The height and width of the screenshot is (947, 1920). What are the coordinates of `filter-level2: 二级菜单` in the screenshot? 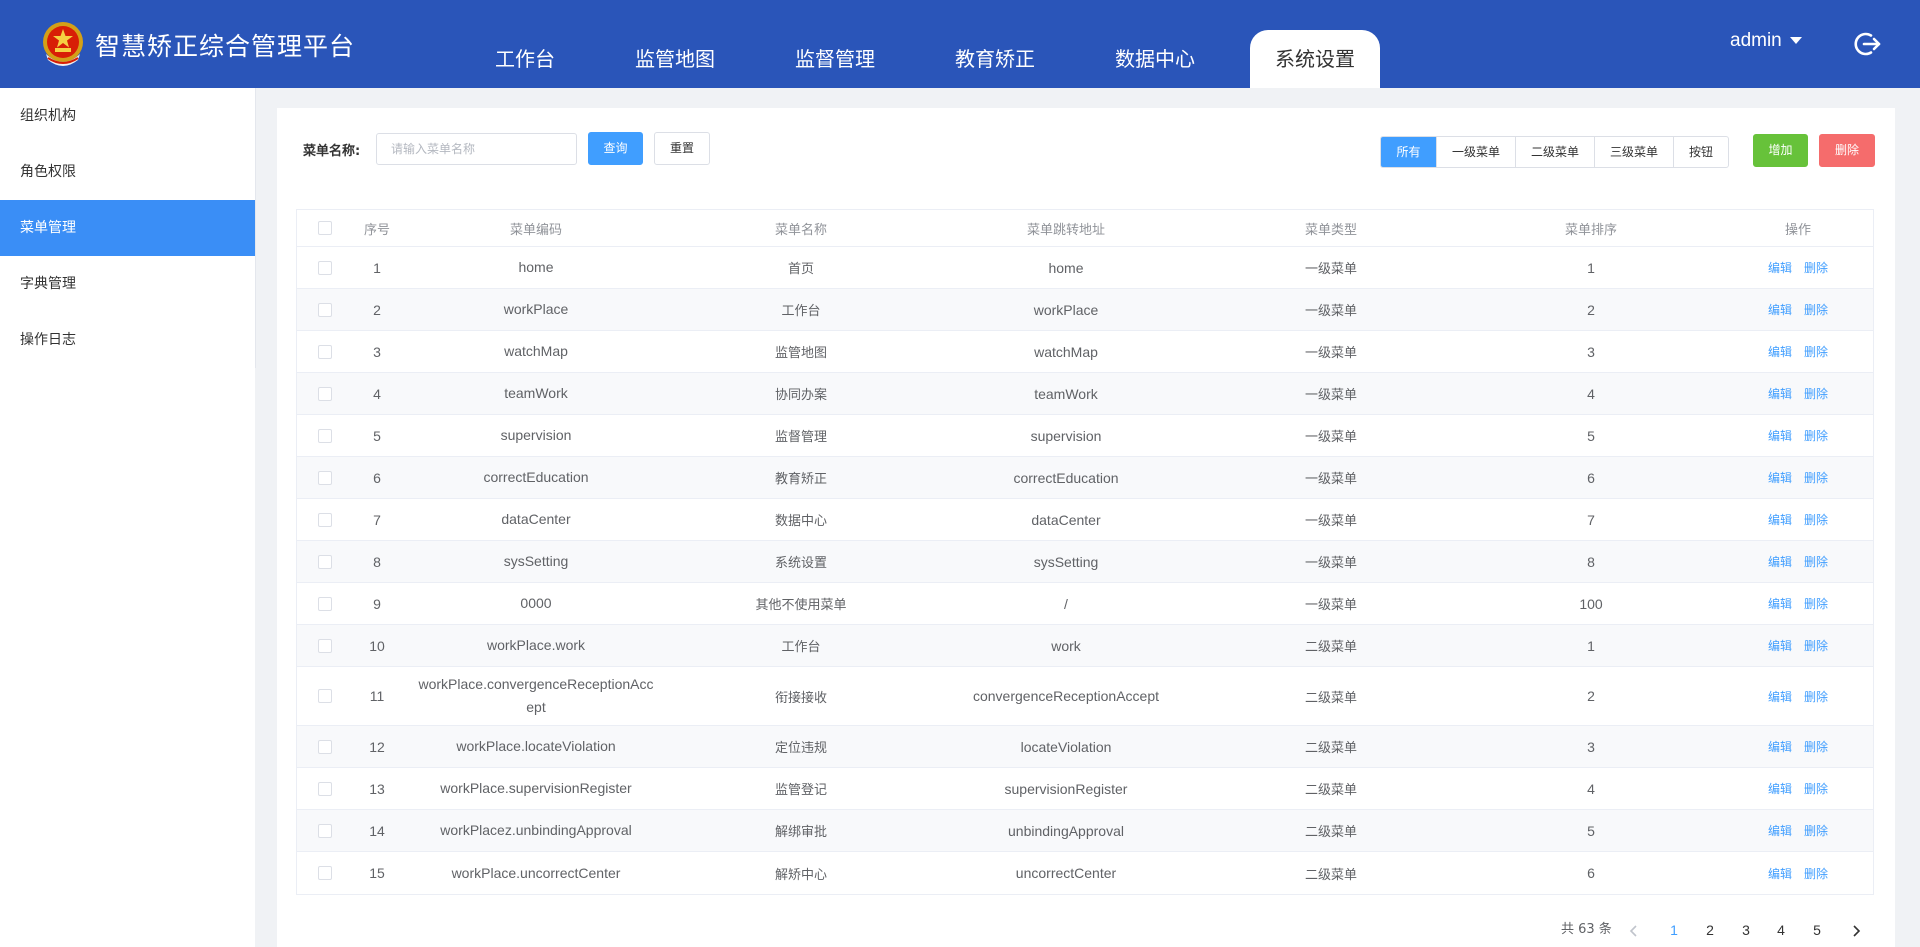 It's located at (1554, 152).